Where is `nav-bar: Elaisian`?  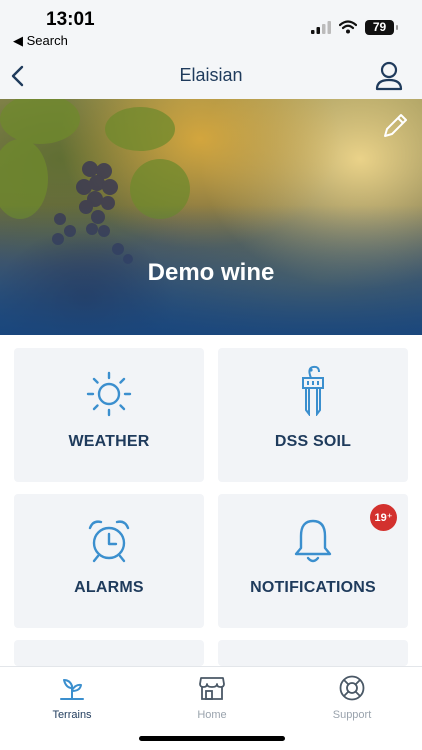 nav-bar: Elaisian is located at coordinates (211, 75).